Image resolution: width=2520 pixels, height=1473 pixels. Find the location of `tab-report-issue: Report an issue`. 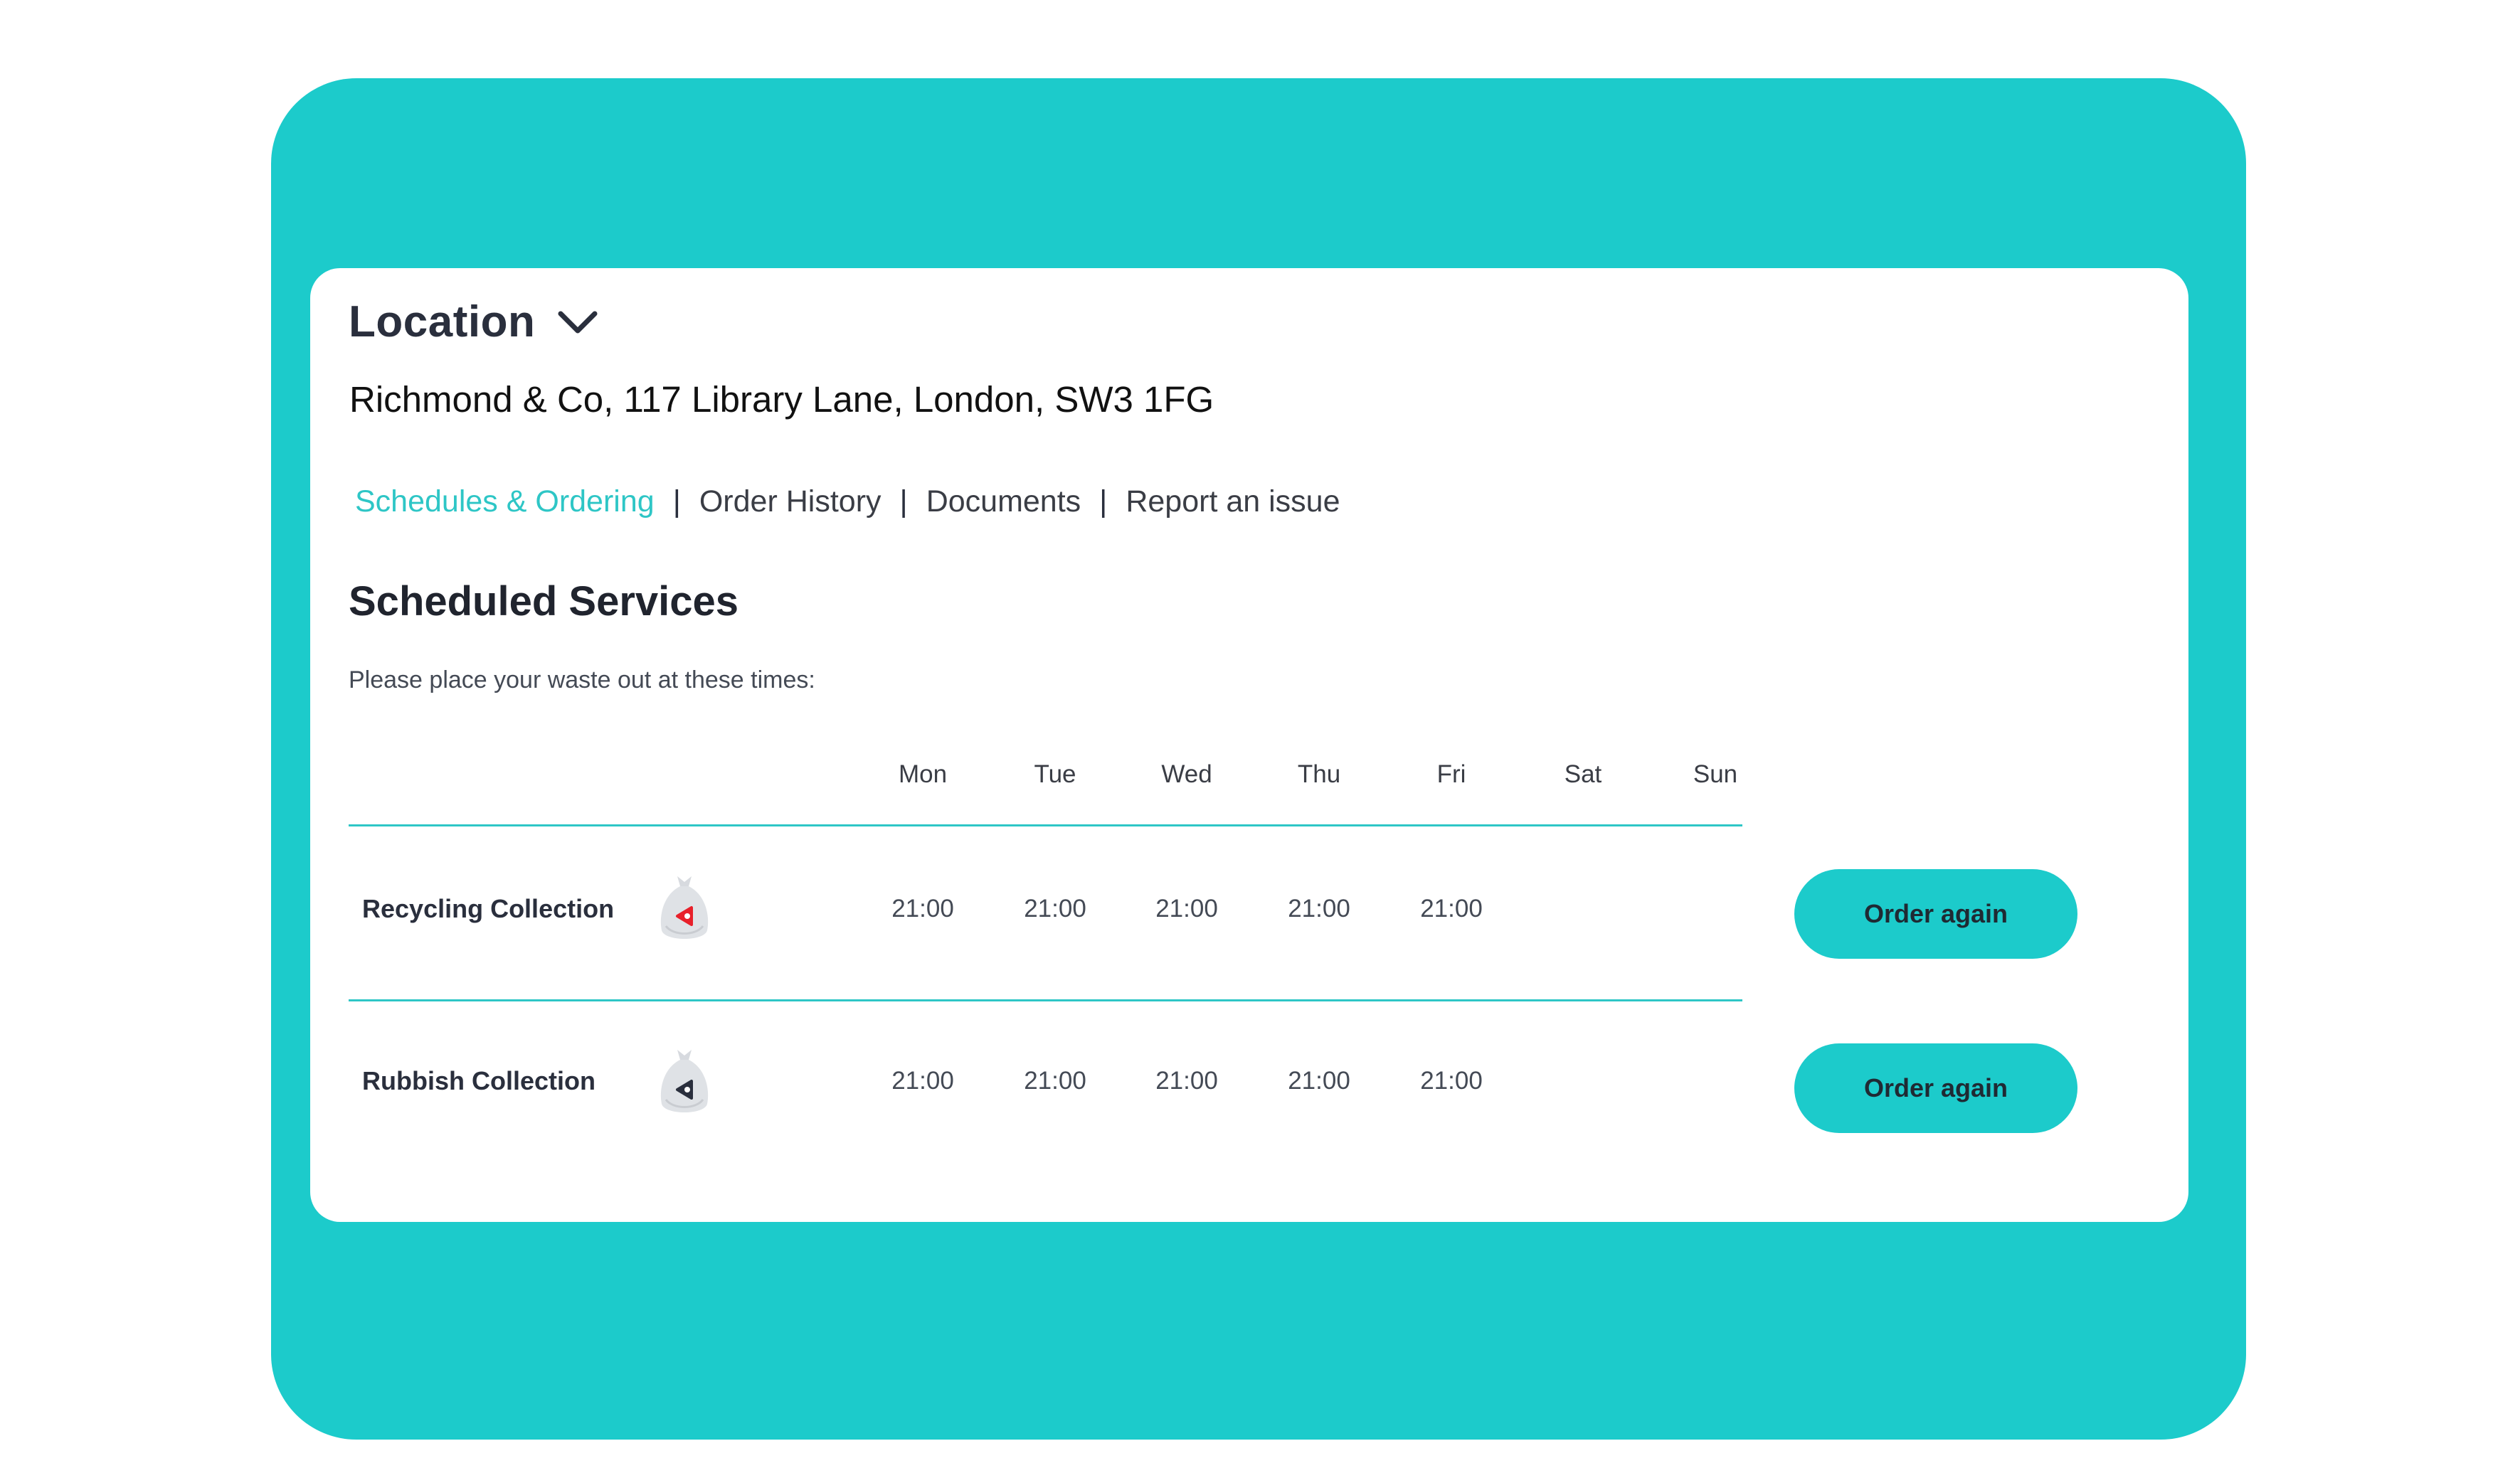

tab-report-issue: Report an issue is located at coordinates (1233, 501).